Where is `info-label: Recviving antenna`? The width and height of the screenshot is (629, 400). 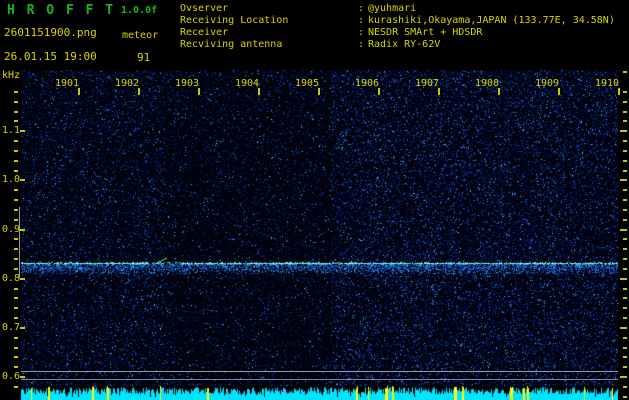
info-label: Recviving antenna is located at coordinates (231, 44).